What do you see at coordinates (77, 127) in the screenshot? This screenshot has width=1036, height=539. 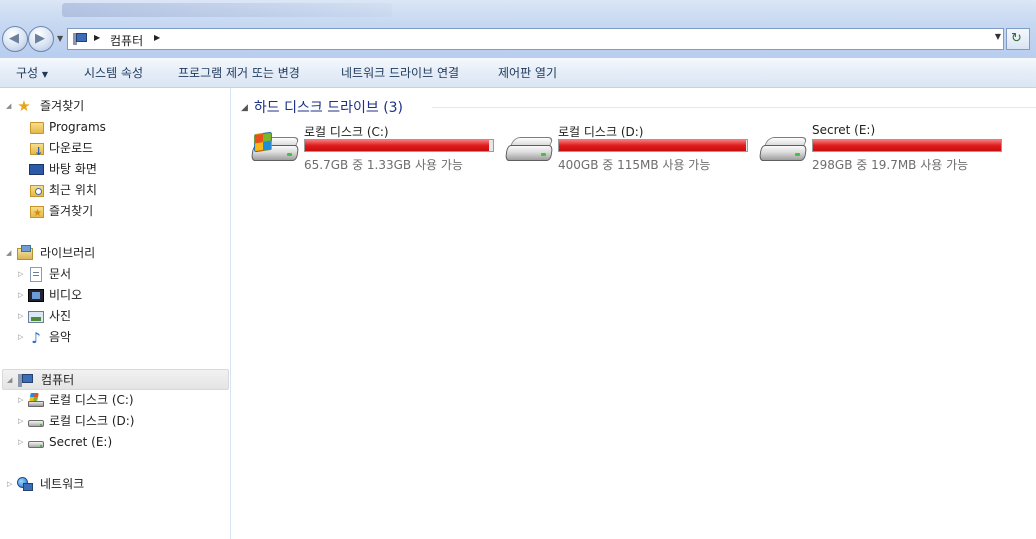 I see `nav-item-label: Programs` at bounding box center [77, 127].